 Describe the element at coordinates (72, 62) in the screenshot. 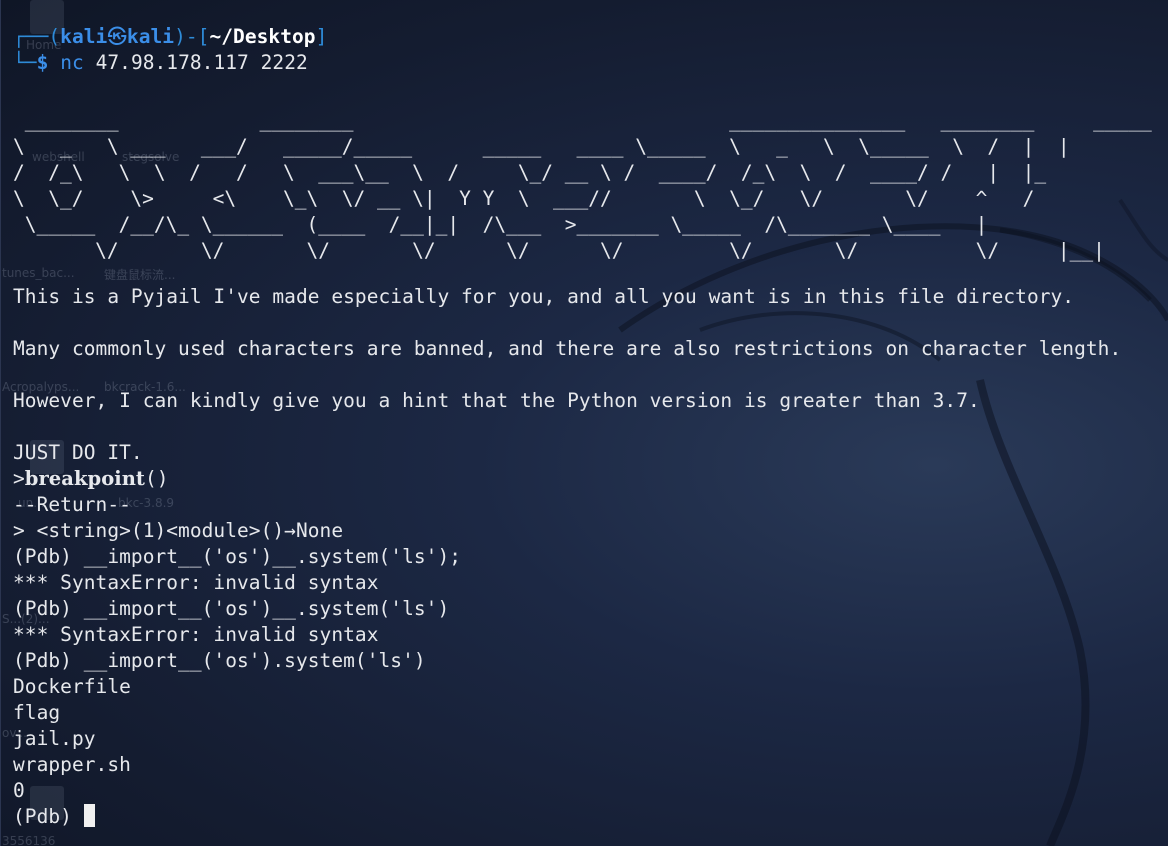

I see `command-name: nc` at that location.